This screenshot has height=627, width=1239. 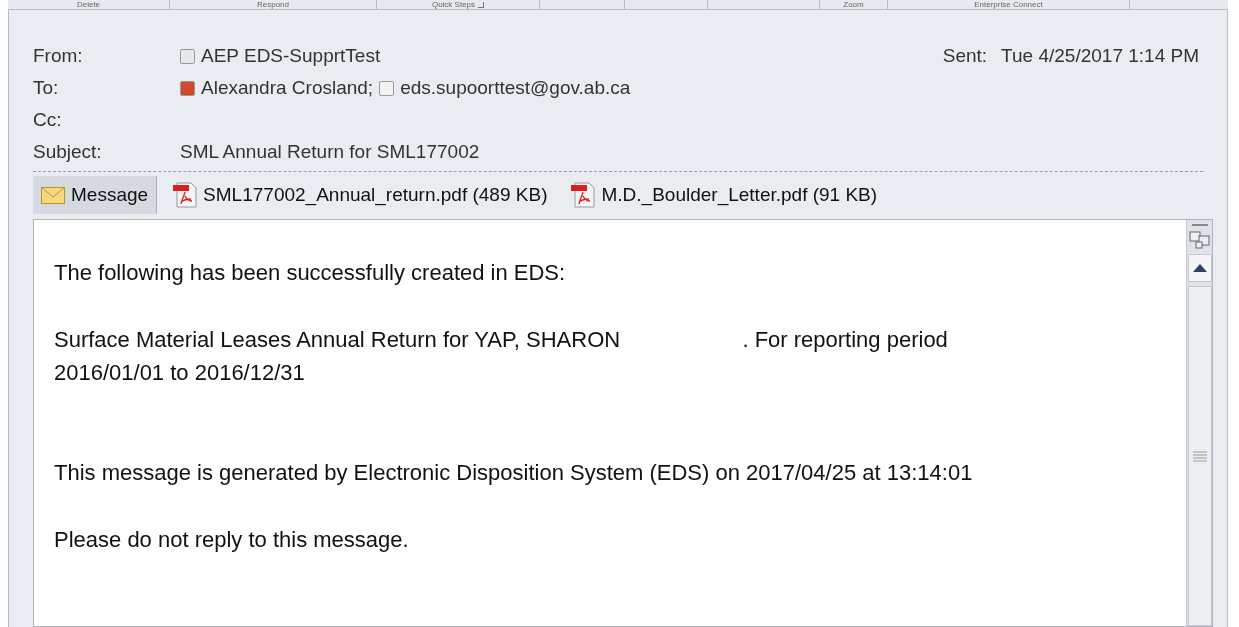 What do you see at coordinates (58, 55) in the screenshot?
I see `field-label: From:` at bounding box center [58, 55].